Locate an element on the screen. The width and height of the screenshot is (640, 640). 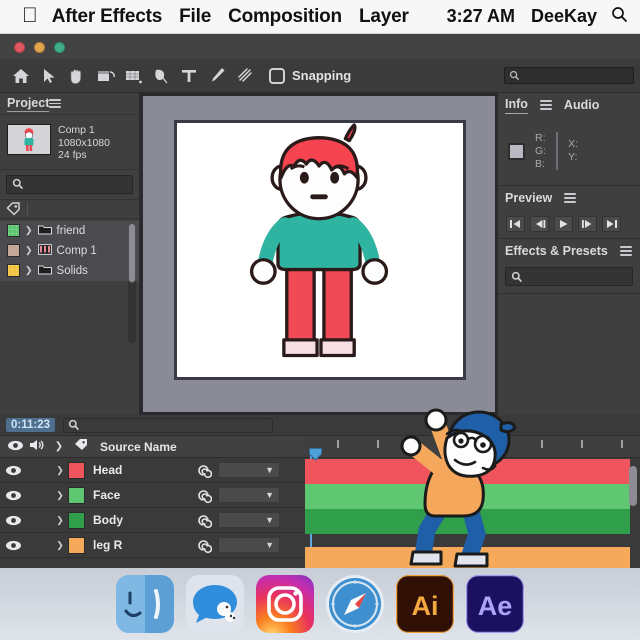
timeline-tracks-area is located at coordinates (472, 502).